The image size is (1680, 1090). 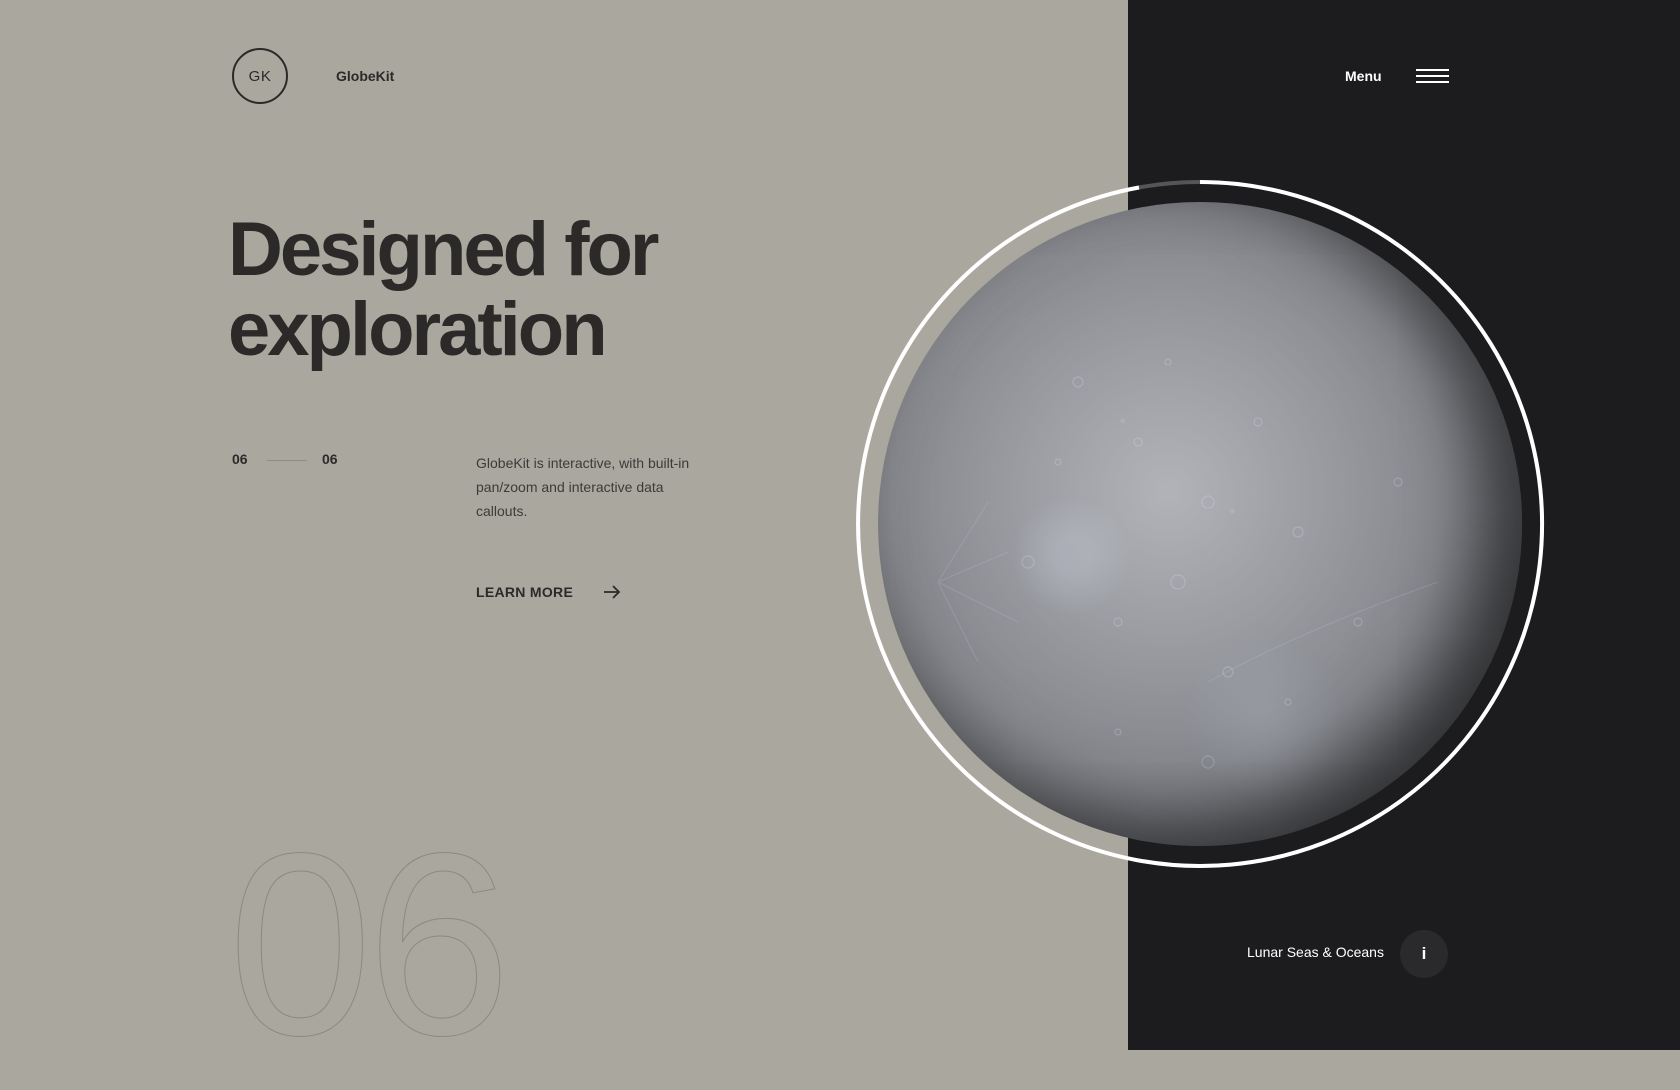 I want to click on info-button: i, so click(x=1424, y=954).